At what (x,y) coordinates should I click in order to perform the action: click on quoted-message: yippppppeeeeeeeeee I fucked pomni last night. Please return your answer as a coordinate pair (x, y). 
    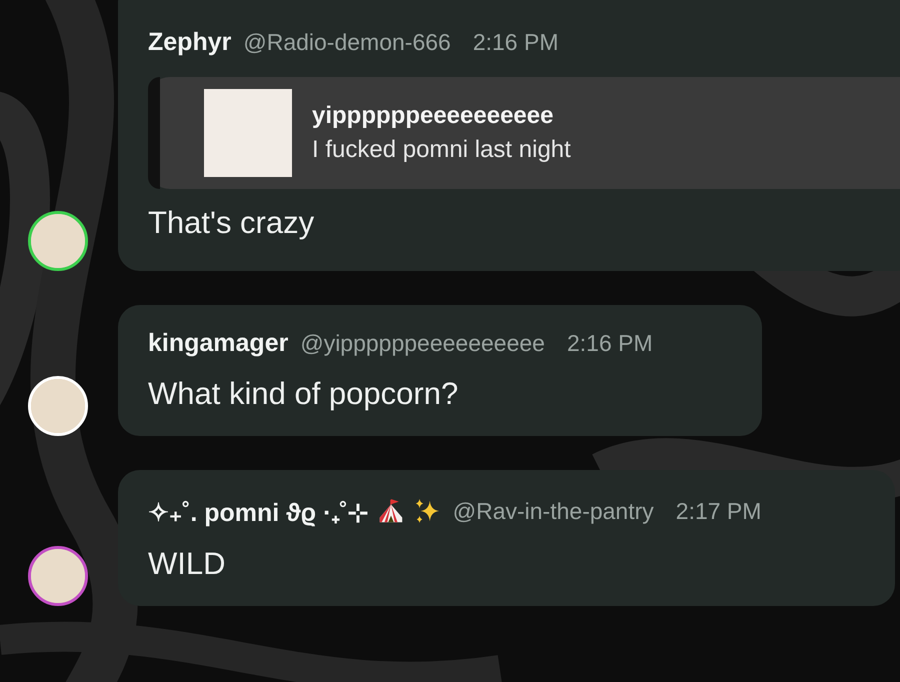
    Looking at the image, I should click on (524, 133).